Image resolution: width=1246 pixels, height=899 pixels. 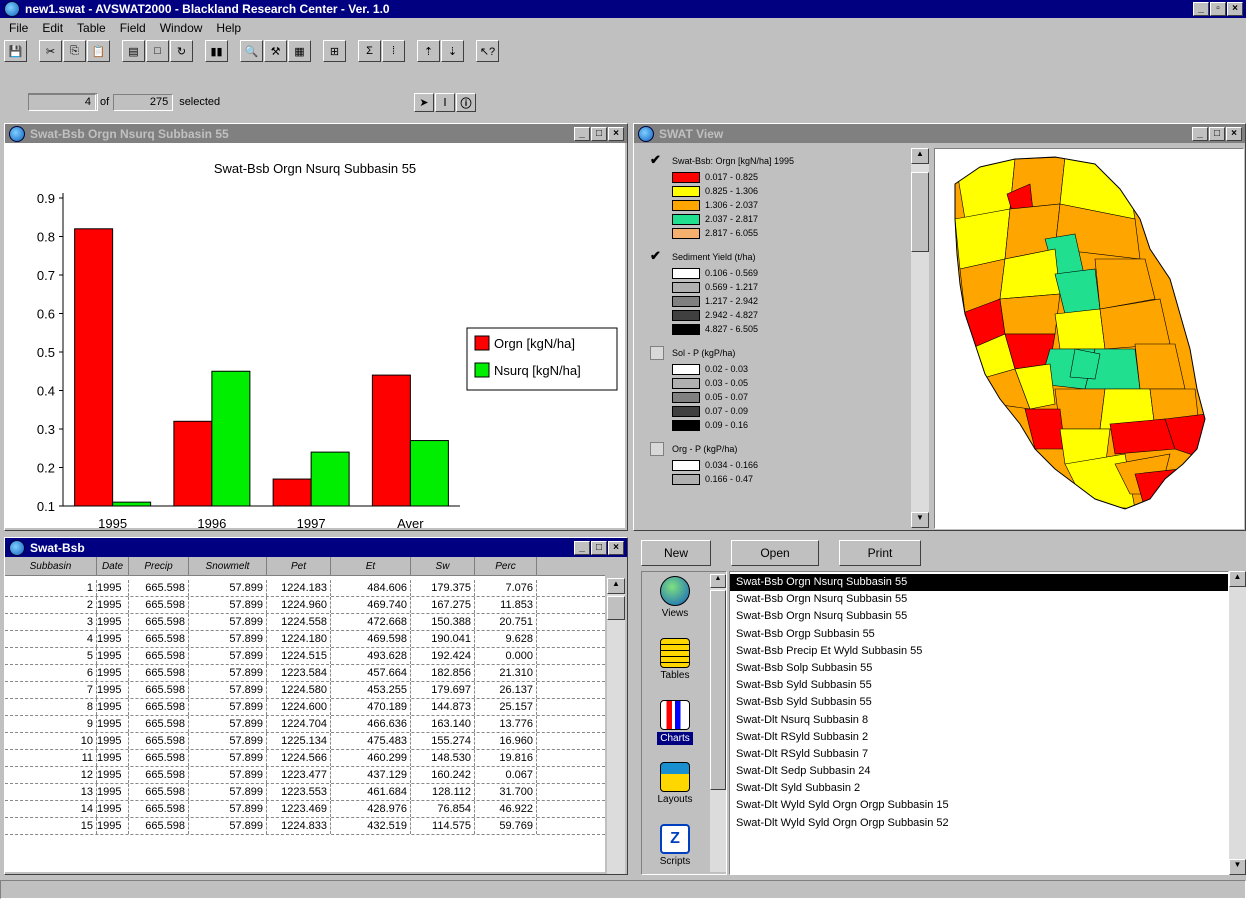 What do you see at coordinates (616, 133) in the screenshot?
I see `chart-close-button: ×` at bounding box center [616, 133].